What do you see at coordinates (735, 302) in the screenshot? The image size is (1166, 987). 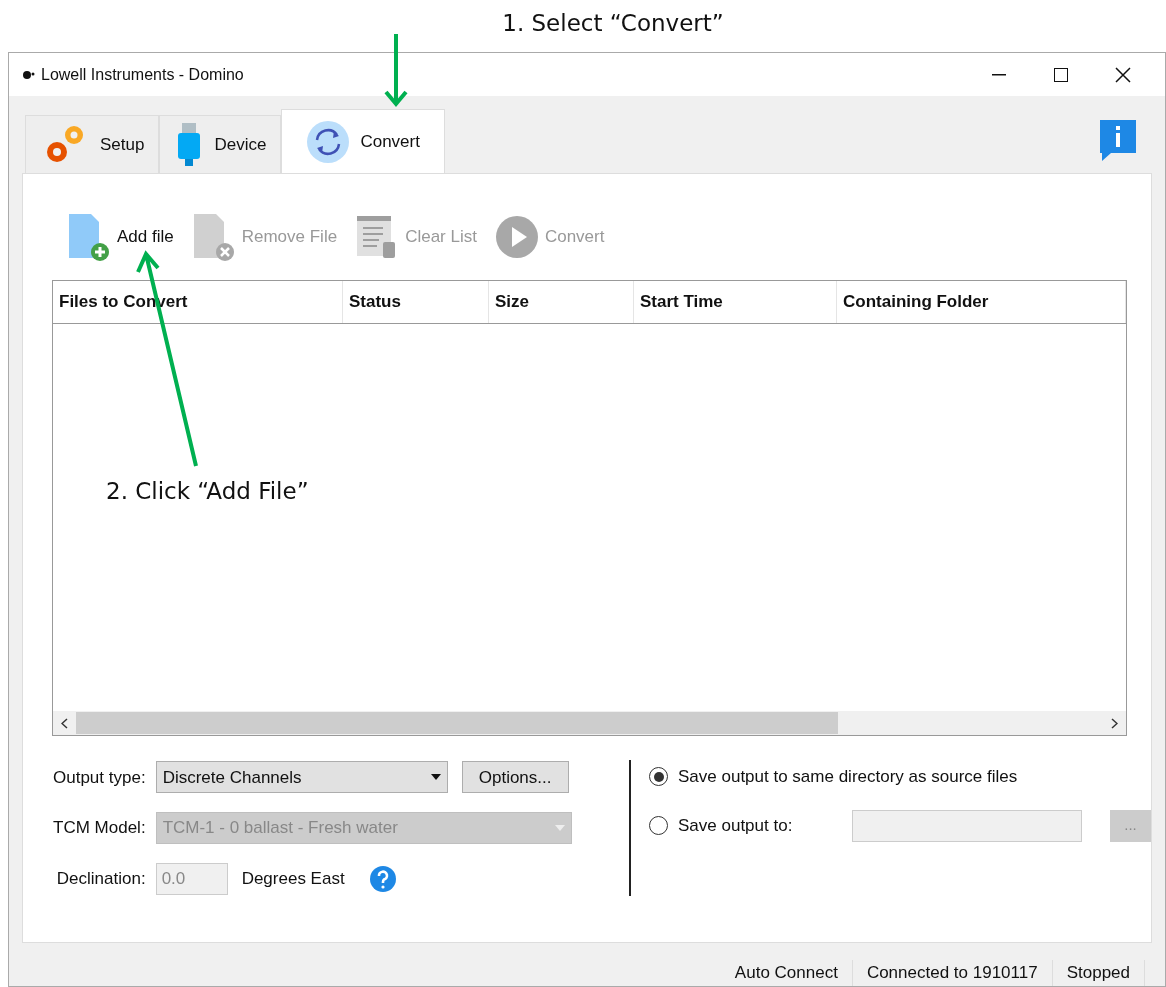 I see `column-header: Start Time` at bounding box center [735, 302].